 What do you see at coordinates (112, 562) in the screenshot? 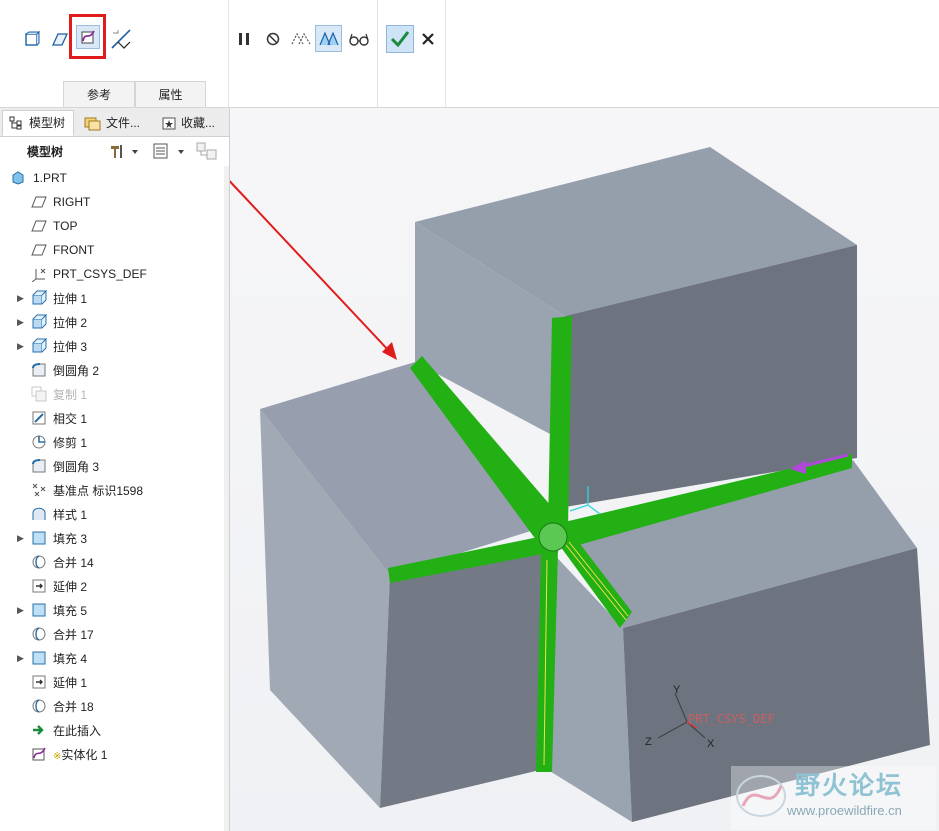
I see `tree-item: 合并 14` at bounding box center [112, 562].